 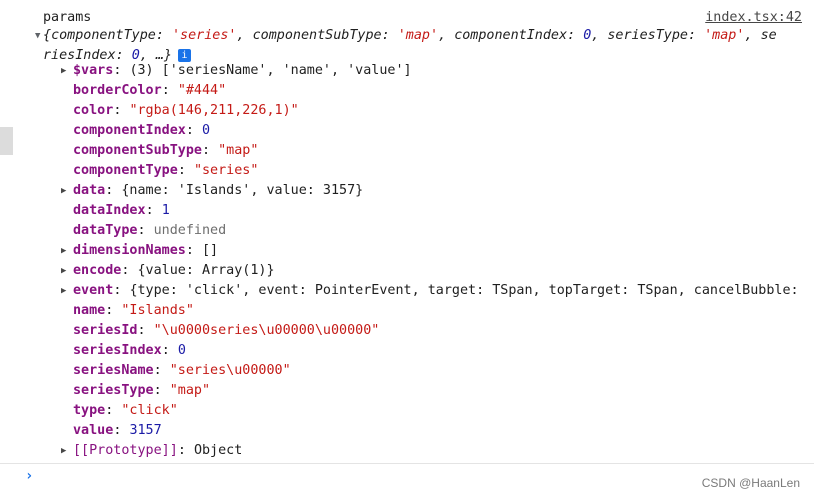 What do you see at coordinates (750, 483) in the screenshot?
I see `watermark: CSDN @HaanLen` at bounding box center [750, 483].